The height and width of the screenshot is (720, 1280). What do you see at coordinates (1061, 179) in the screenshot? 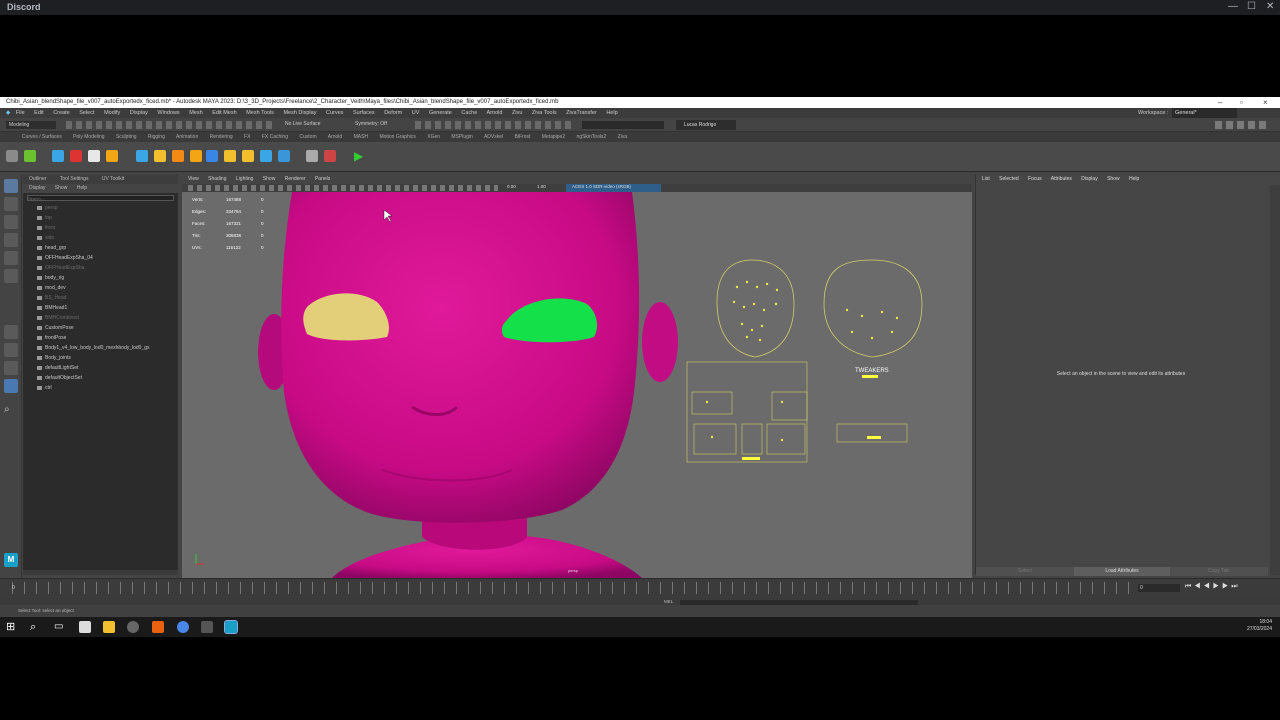
I see `attr-menu-attributes: Attributes` at bounding box center [1061, 179].